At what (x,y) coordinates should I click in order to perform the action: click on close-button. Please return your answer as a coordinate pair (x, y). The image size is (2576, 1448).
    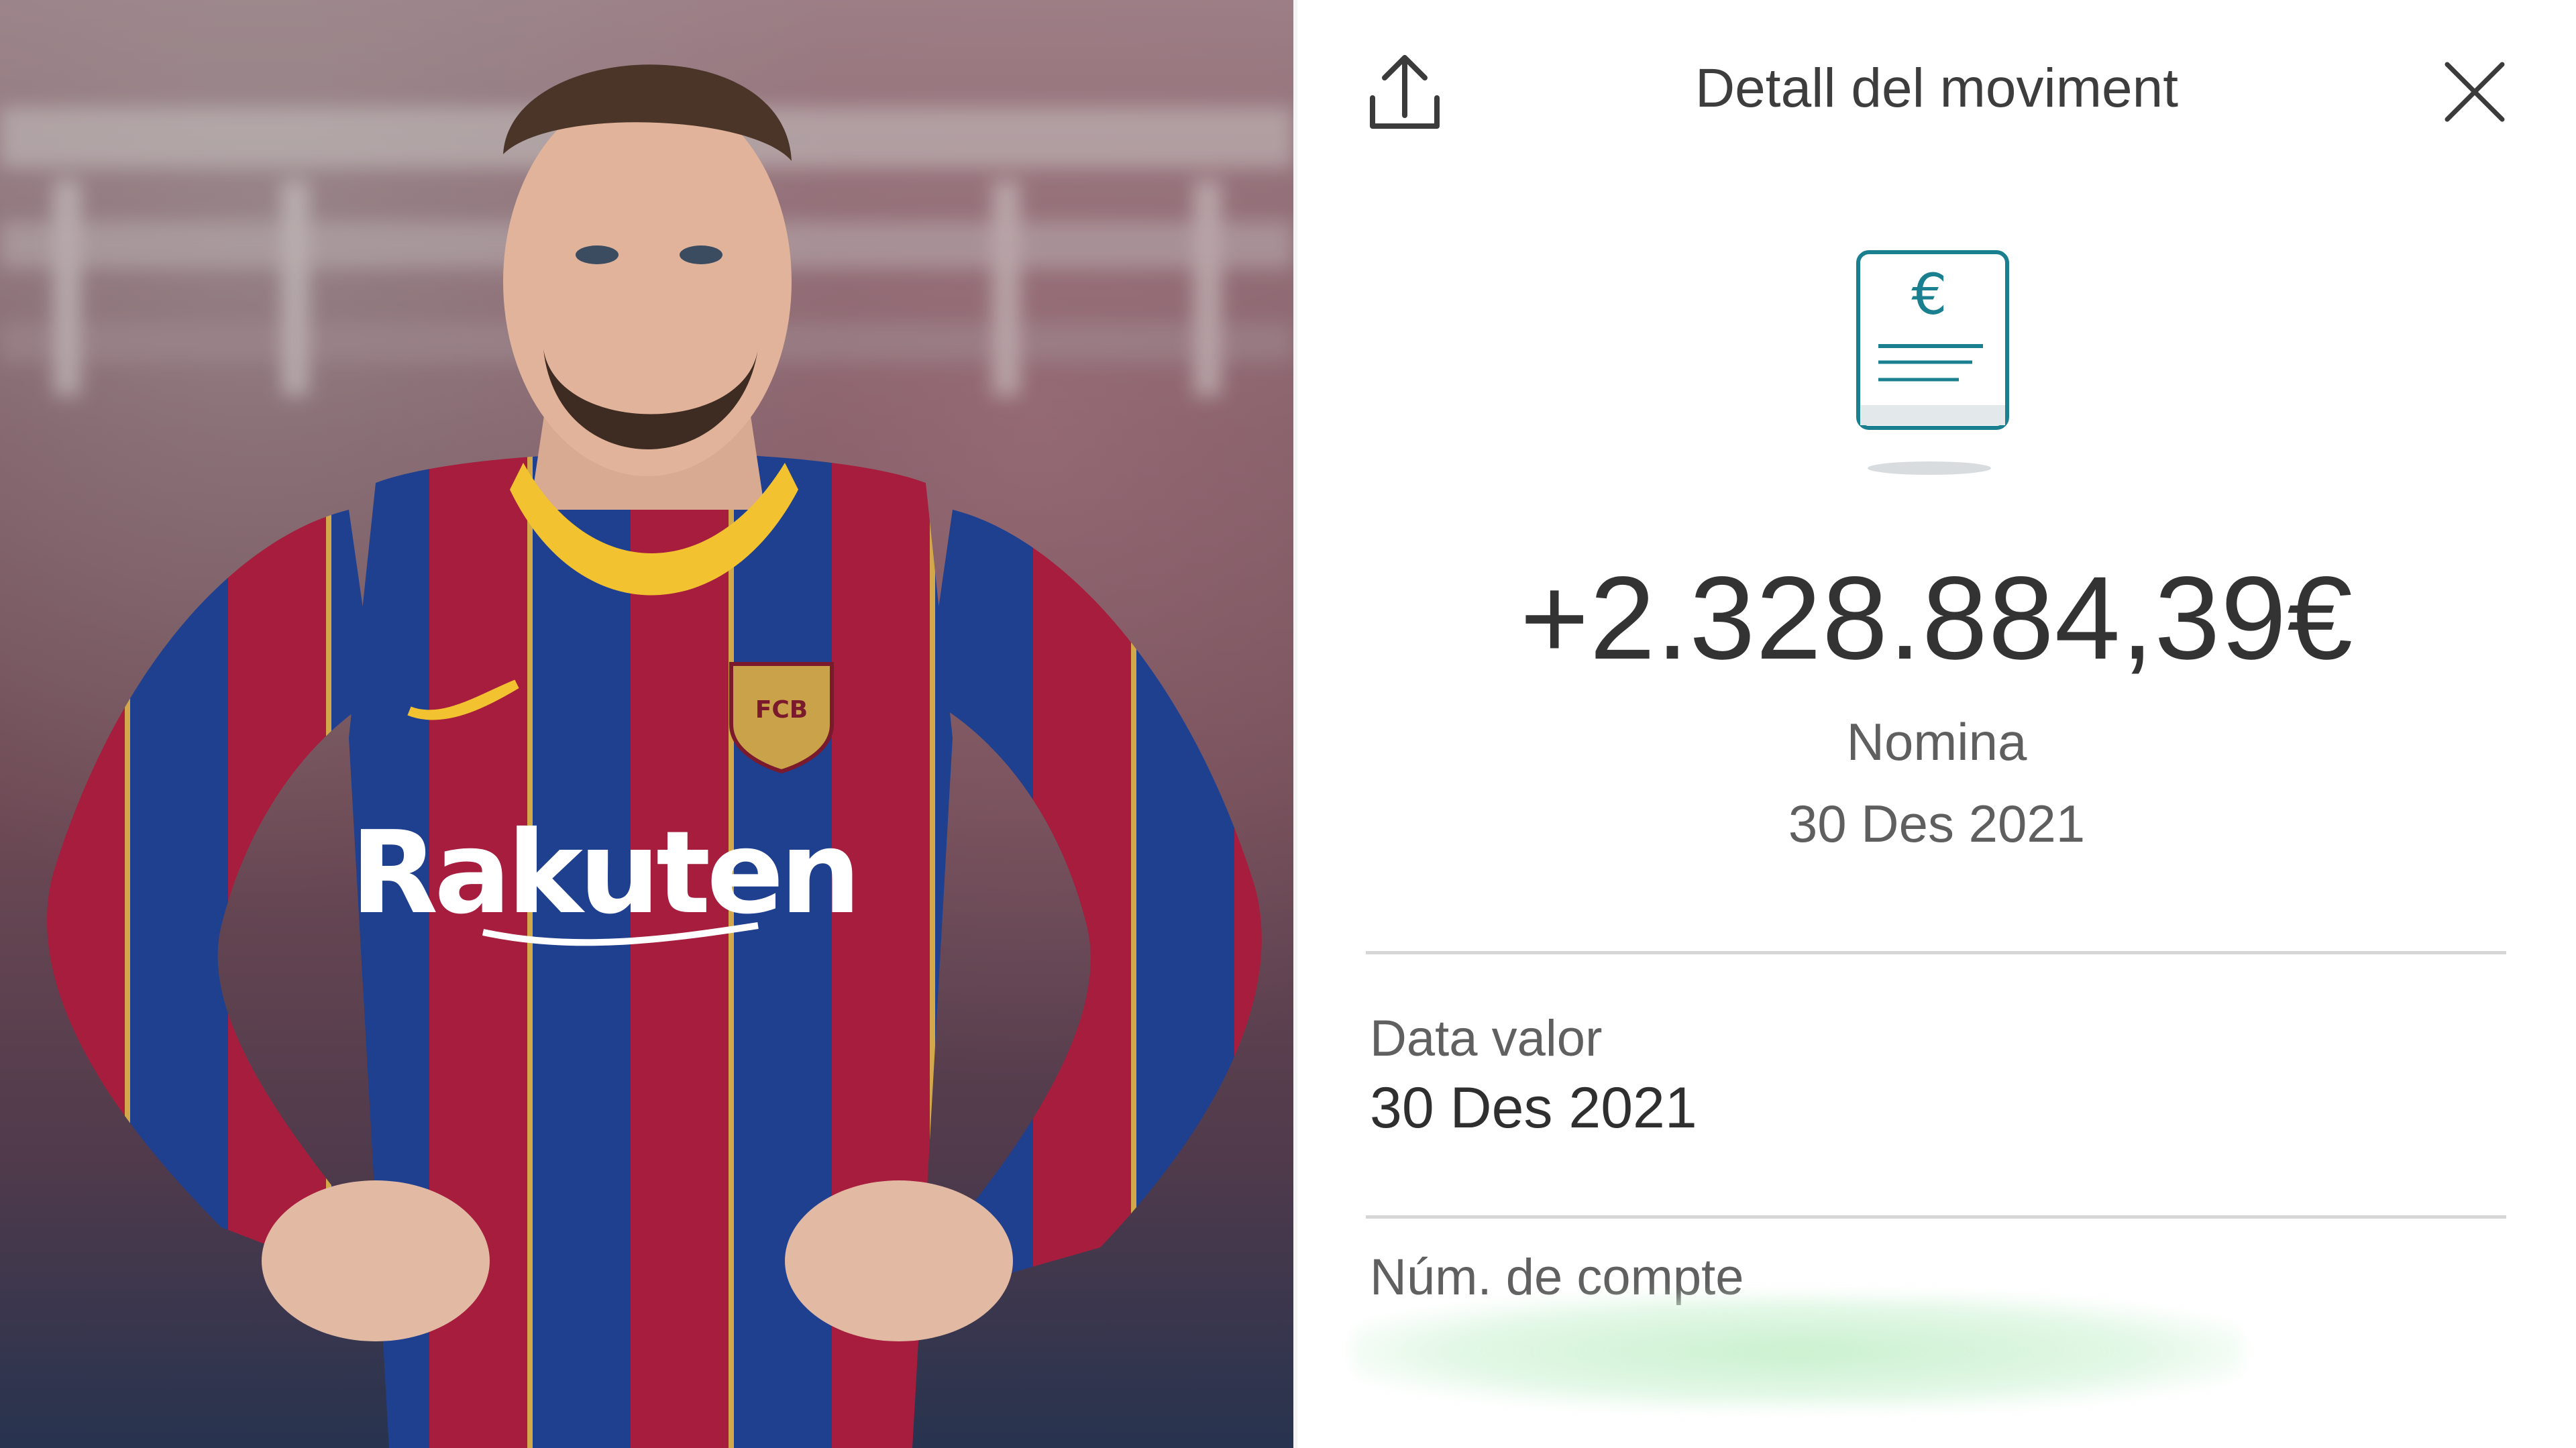
    Looking at the image, I should click on (2475, 92).